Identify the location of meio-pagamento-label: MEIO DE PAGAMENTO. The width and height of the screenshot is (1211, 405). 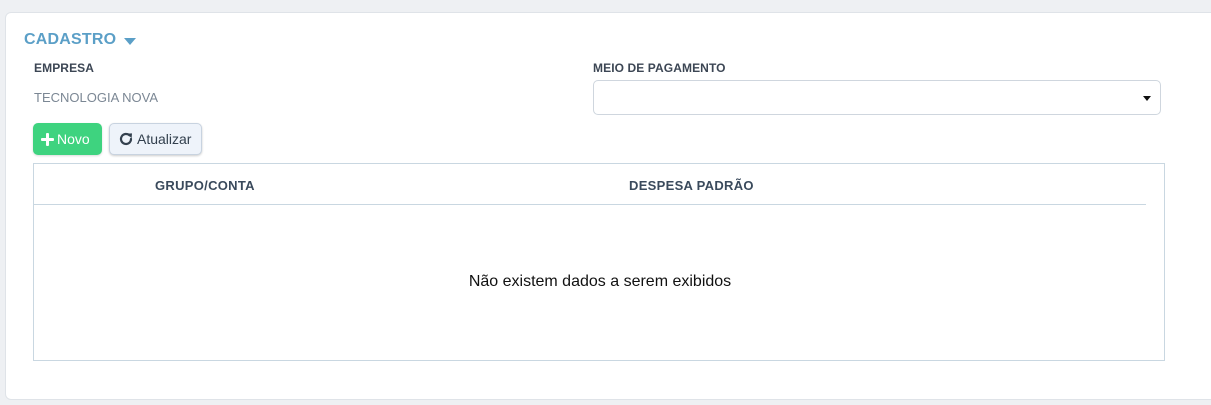
(659, 68).